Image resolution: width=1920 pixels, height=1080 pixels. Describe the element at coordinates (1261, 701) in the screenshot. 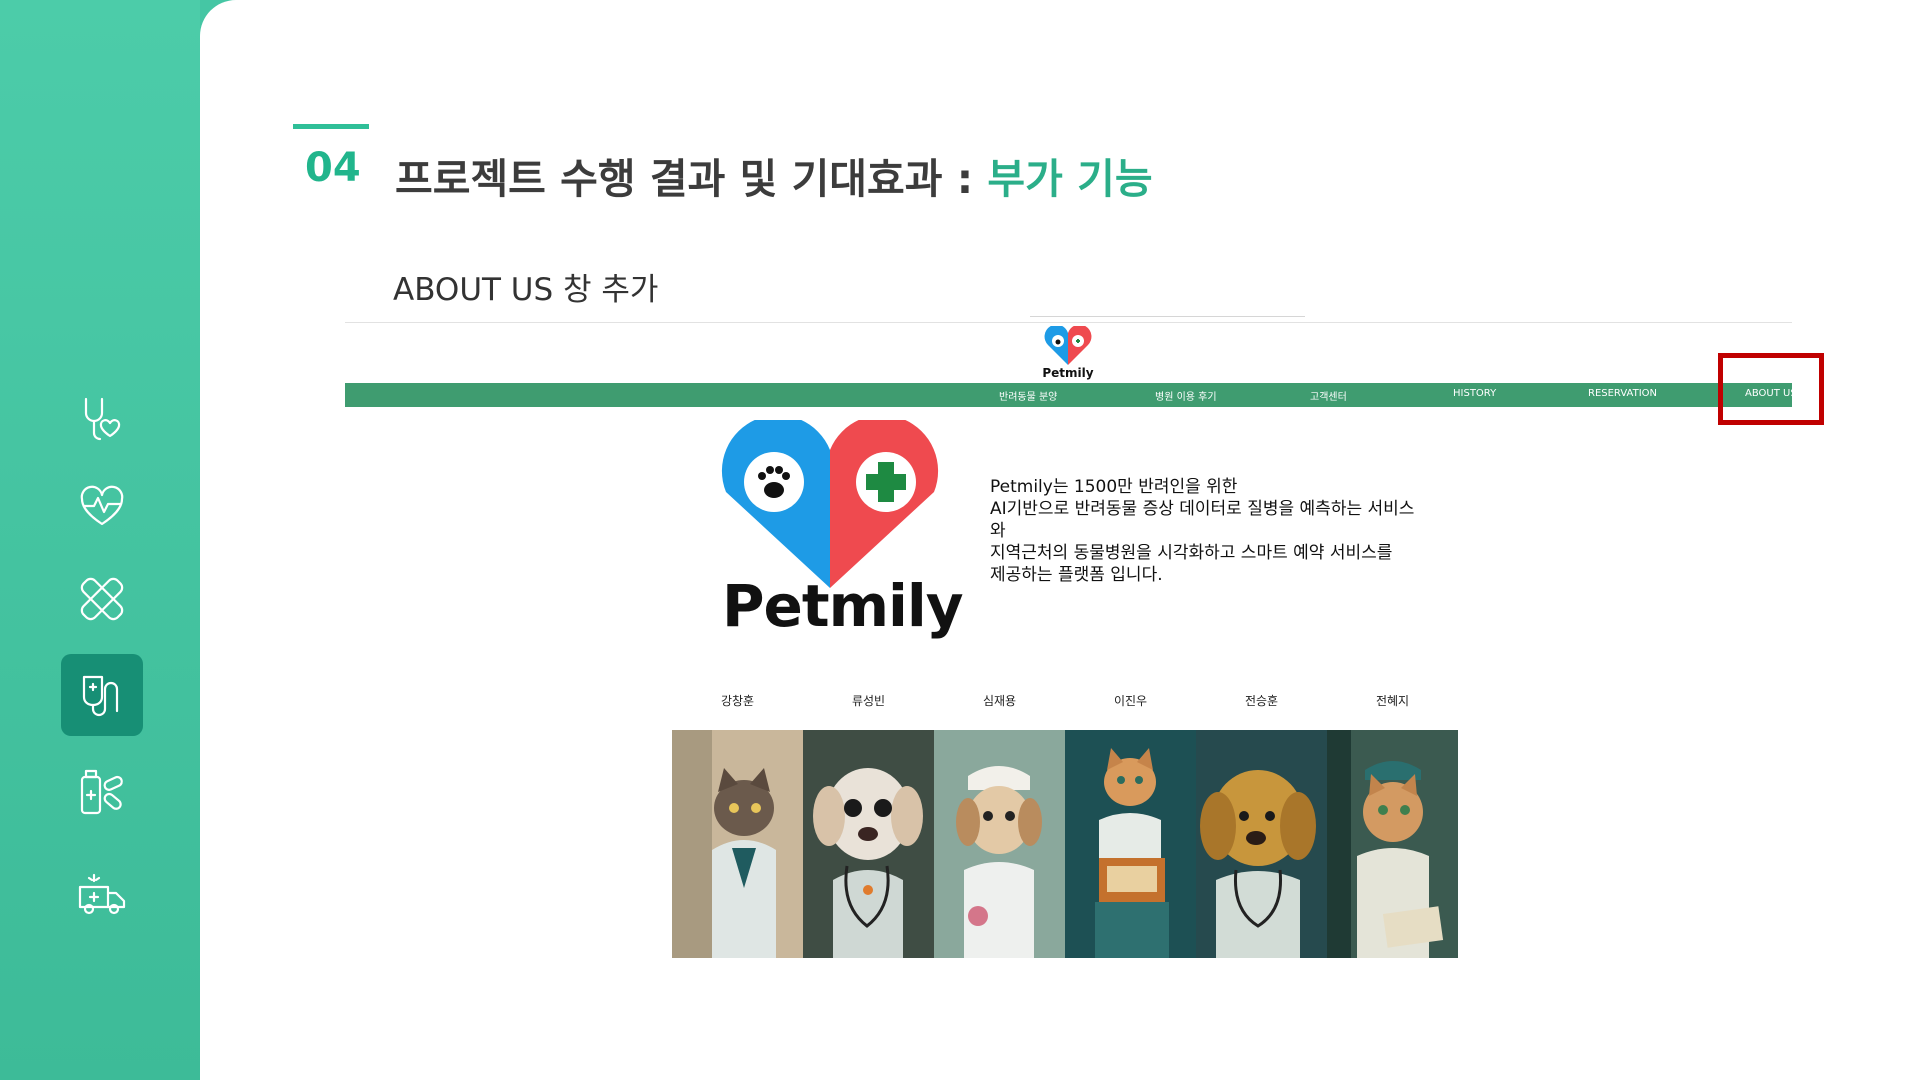

I see `team-member-name: 전승훈` at that location.